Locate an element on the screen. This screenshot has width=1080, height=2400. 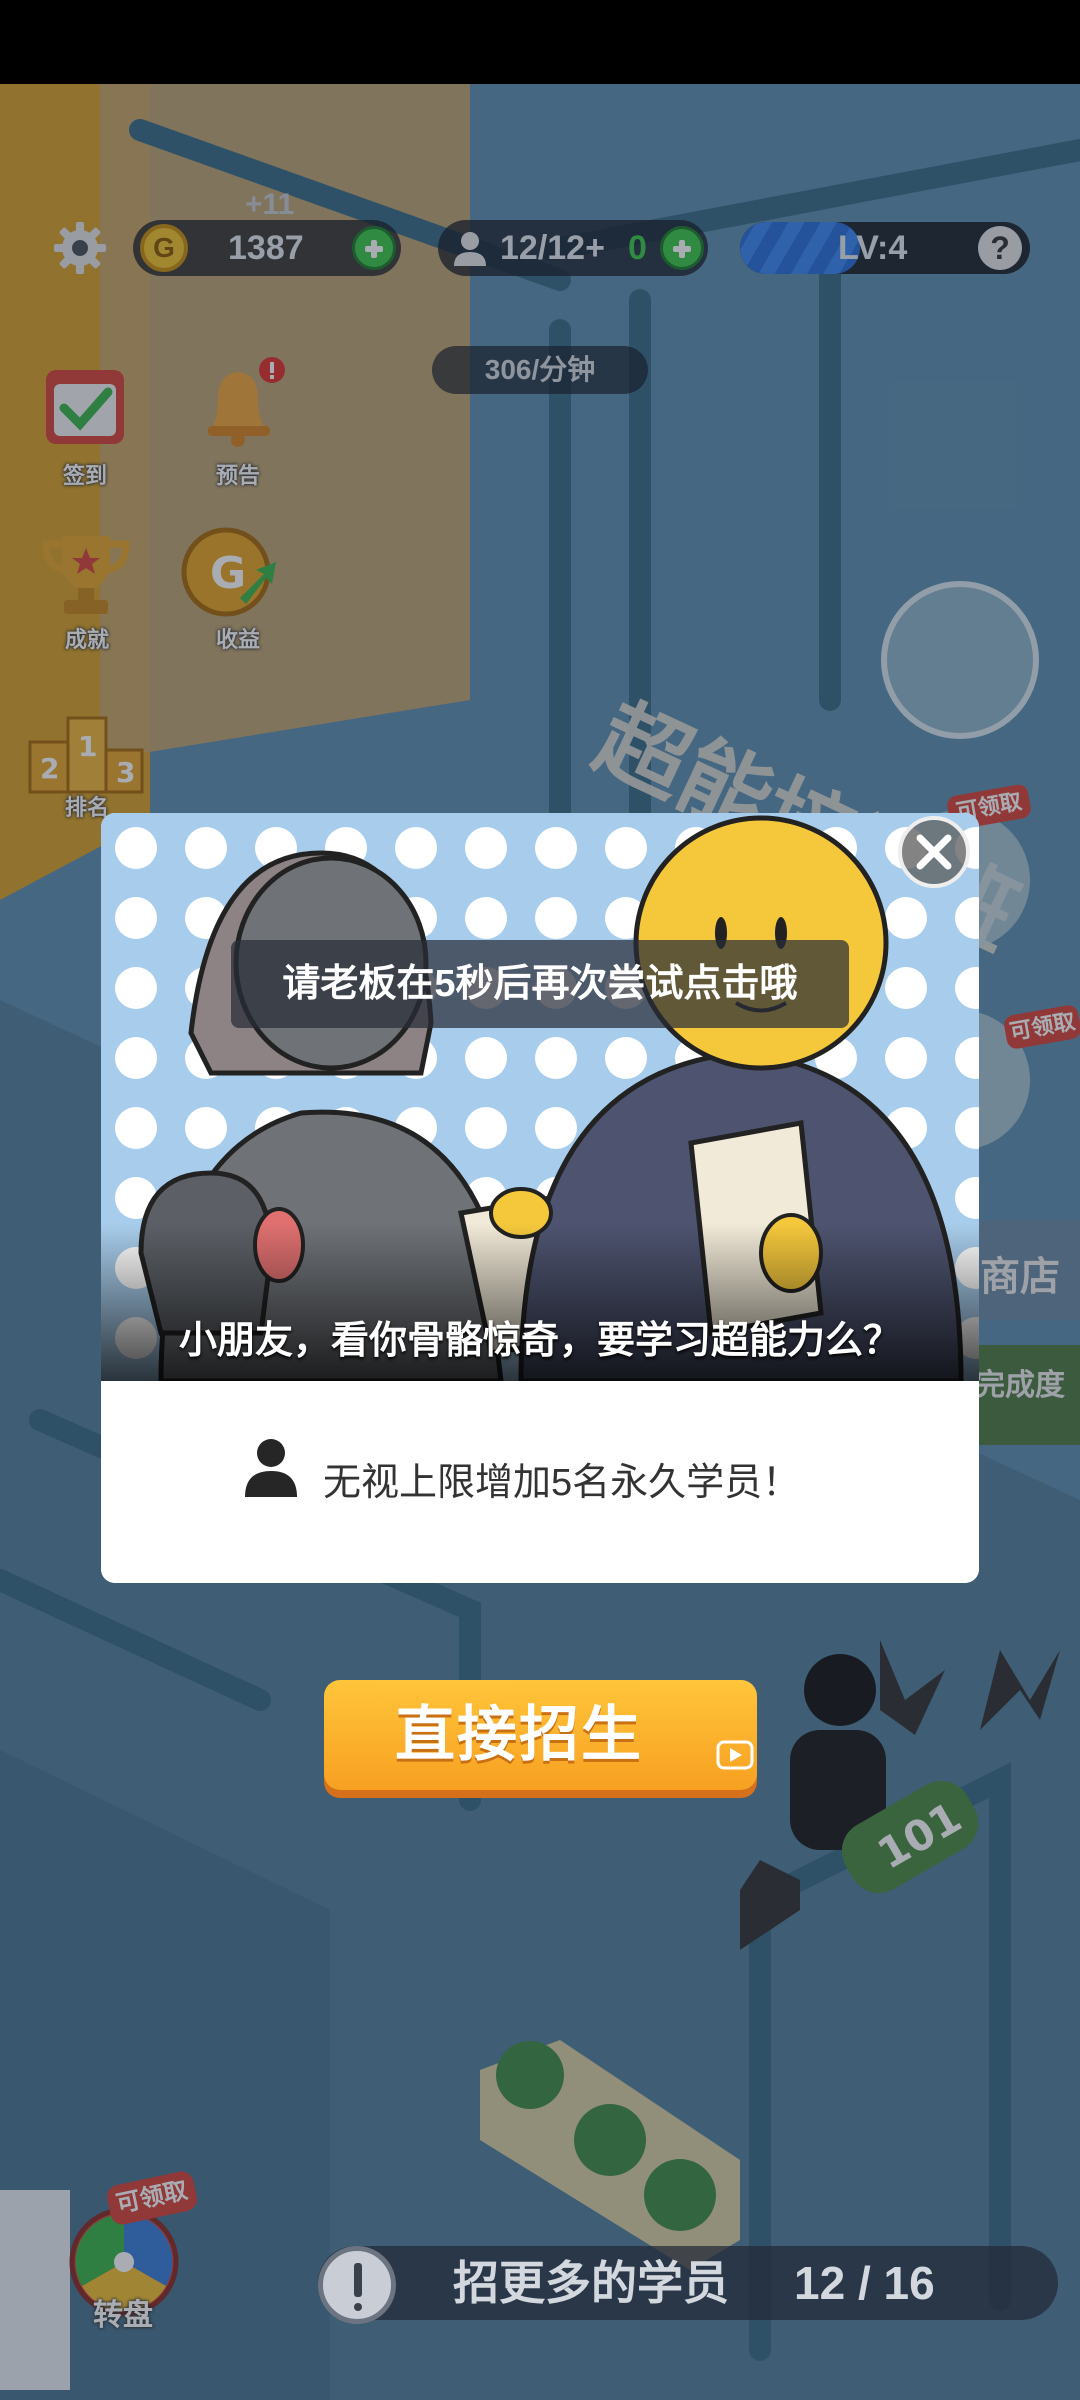
task-progress: 12 / 16 is located at coordinates (864, 2283).